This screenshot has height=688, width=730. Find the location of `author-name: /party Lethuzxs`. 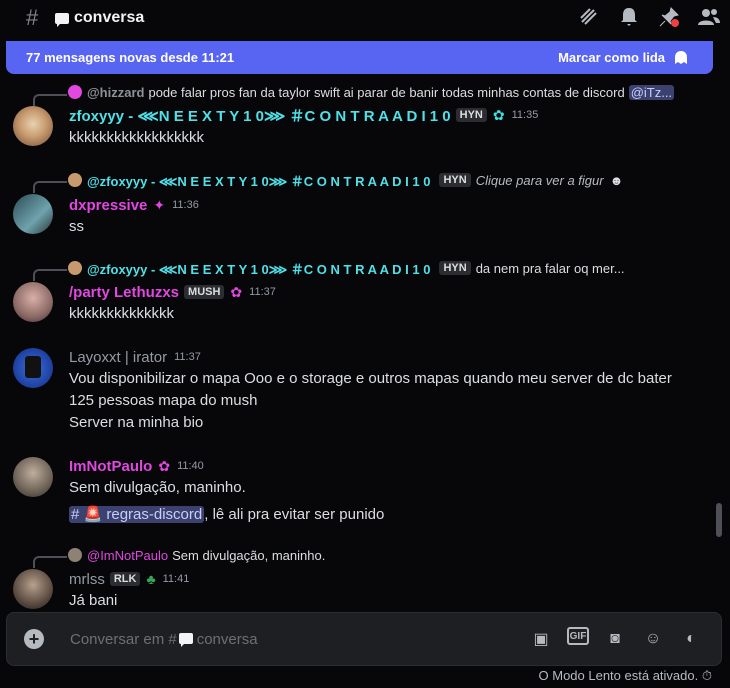

author-name: /party Lethuzxs is located at coordinates (124, 292).